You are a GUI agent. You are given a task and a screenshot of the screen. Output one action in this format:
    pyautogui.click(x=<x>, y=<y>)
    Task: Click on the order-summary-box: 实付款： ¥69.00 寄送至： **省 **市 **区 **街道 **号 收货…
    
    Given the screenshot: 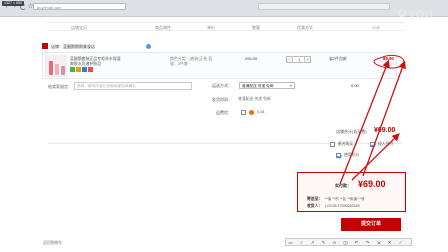 What is the action you would take?
    pyautogui.click(x=351, y=192)
    